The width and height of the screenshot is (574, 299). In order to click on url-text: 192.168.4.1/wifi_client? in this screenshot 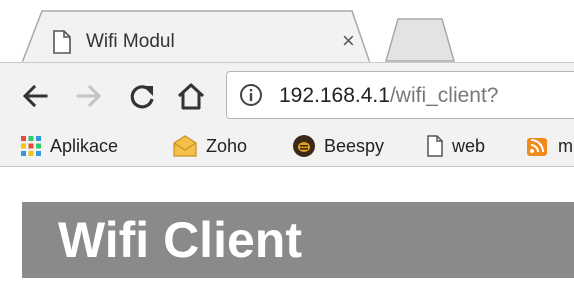, I will do `click(389, 96)`.